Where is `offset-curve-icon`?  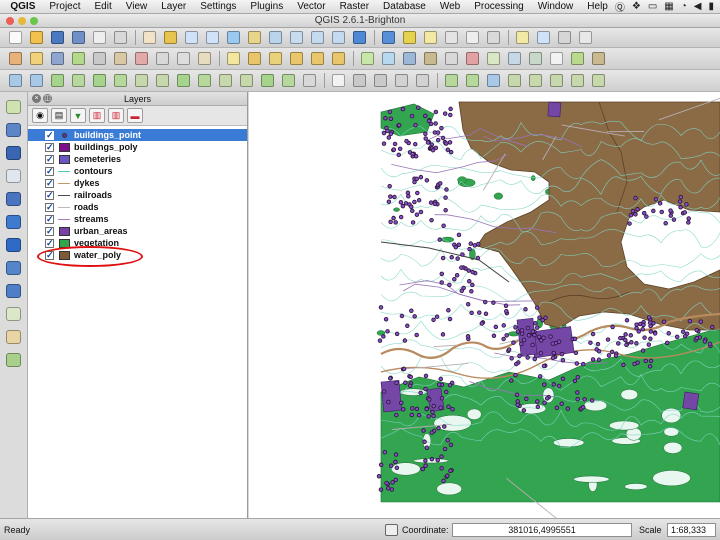
offset-curve-icon is located at coordinates (204, 80).